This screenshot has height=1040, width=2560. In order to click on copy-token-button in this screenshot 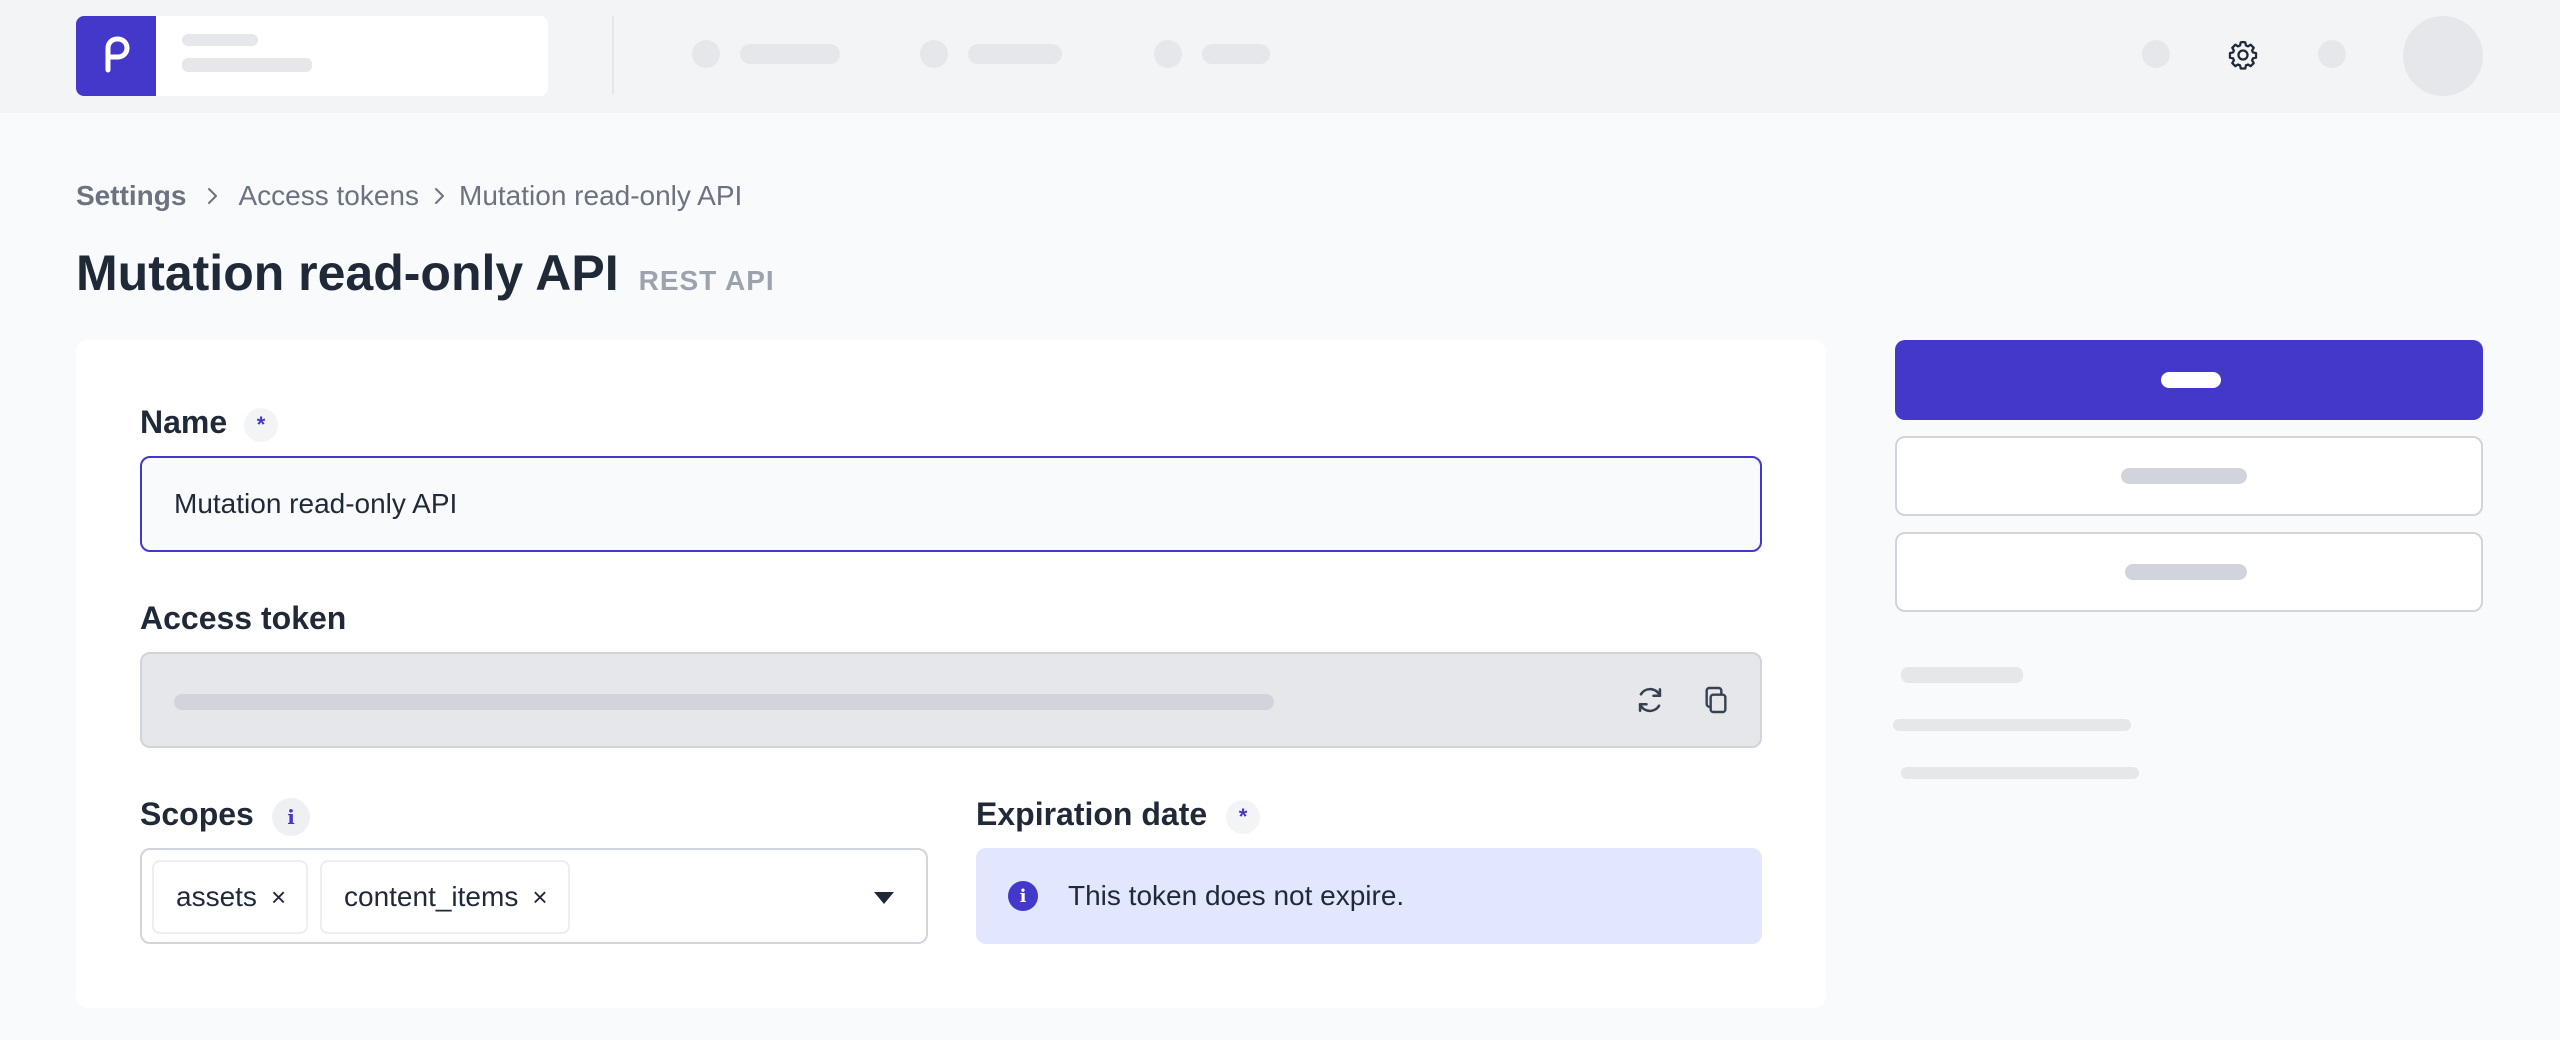, I will do `click(1716, 700)`.